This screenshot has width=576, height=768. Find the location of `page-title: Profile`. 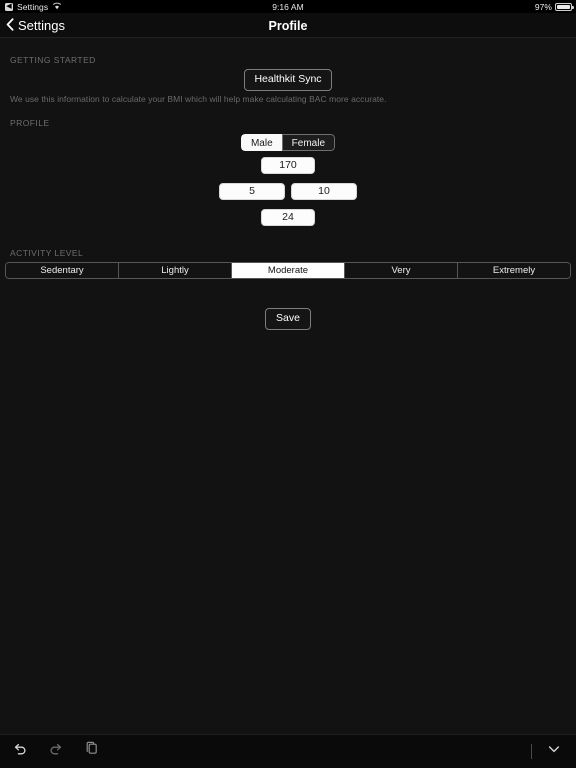

page-title: Profile is located at coordinates (288, 25).